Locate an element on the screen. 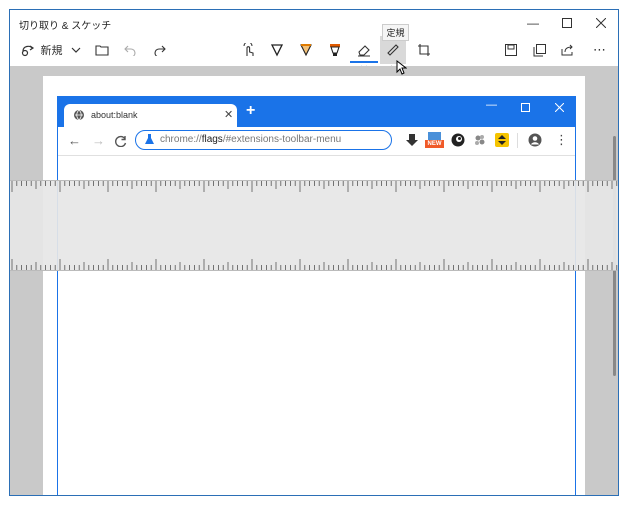  undo-icon is located at coordinates (130, 50).